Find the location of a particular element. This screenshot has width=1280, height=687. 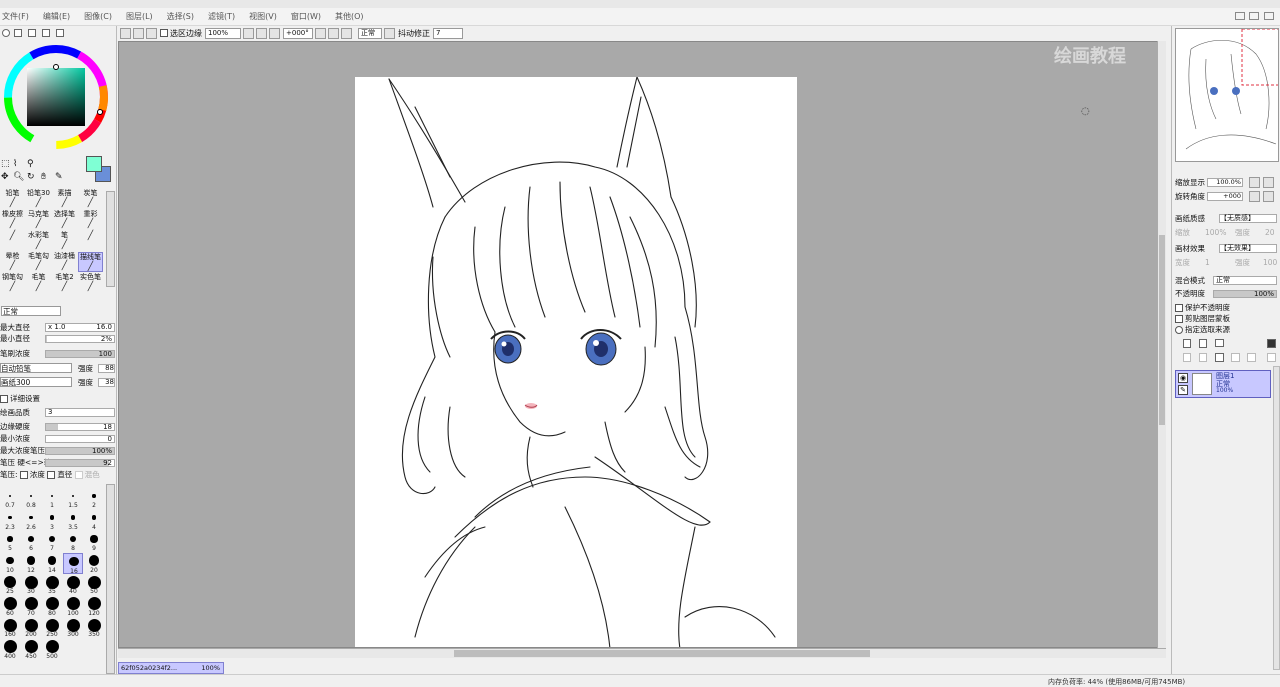

brush-size-cell: 16 is located at coordinates (73, 563).